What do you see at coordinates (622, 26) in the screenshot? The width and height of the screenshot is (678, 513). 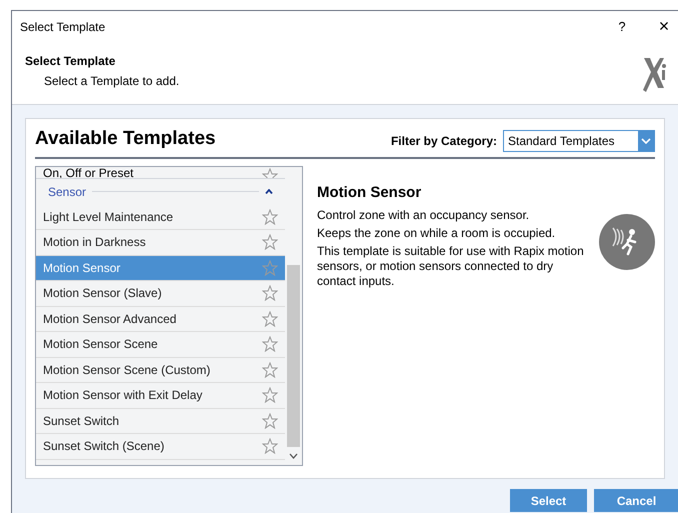 I see `help-button: ?` at bounding box center [622, 26].